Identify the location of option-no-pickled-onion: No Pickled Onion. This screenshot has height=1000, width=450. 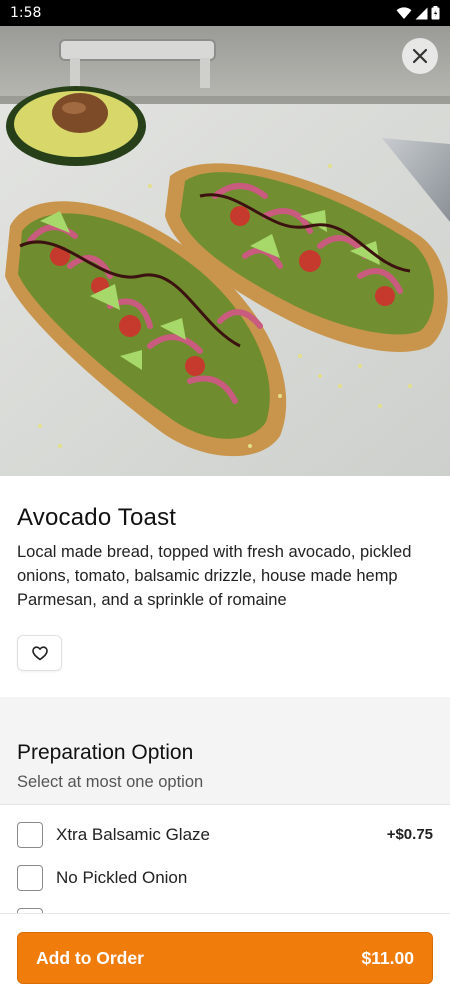
(225, 878).